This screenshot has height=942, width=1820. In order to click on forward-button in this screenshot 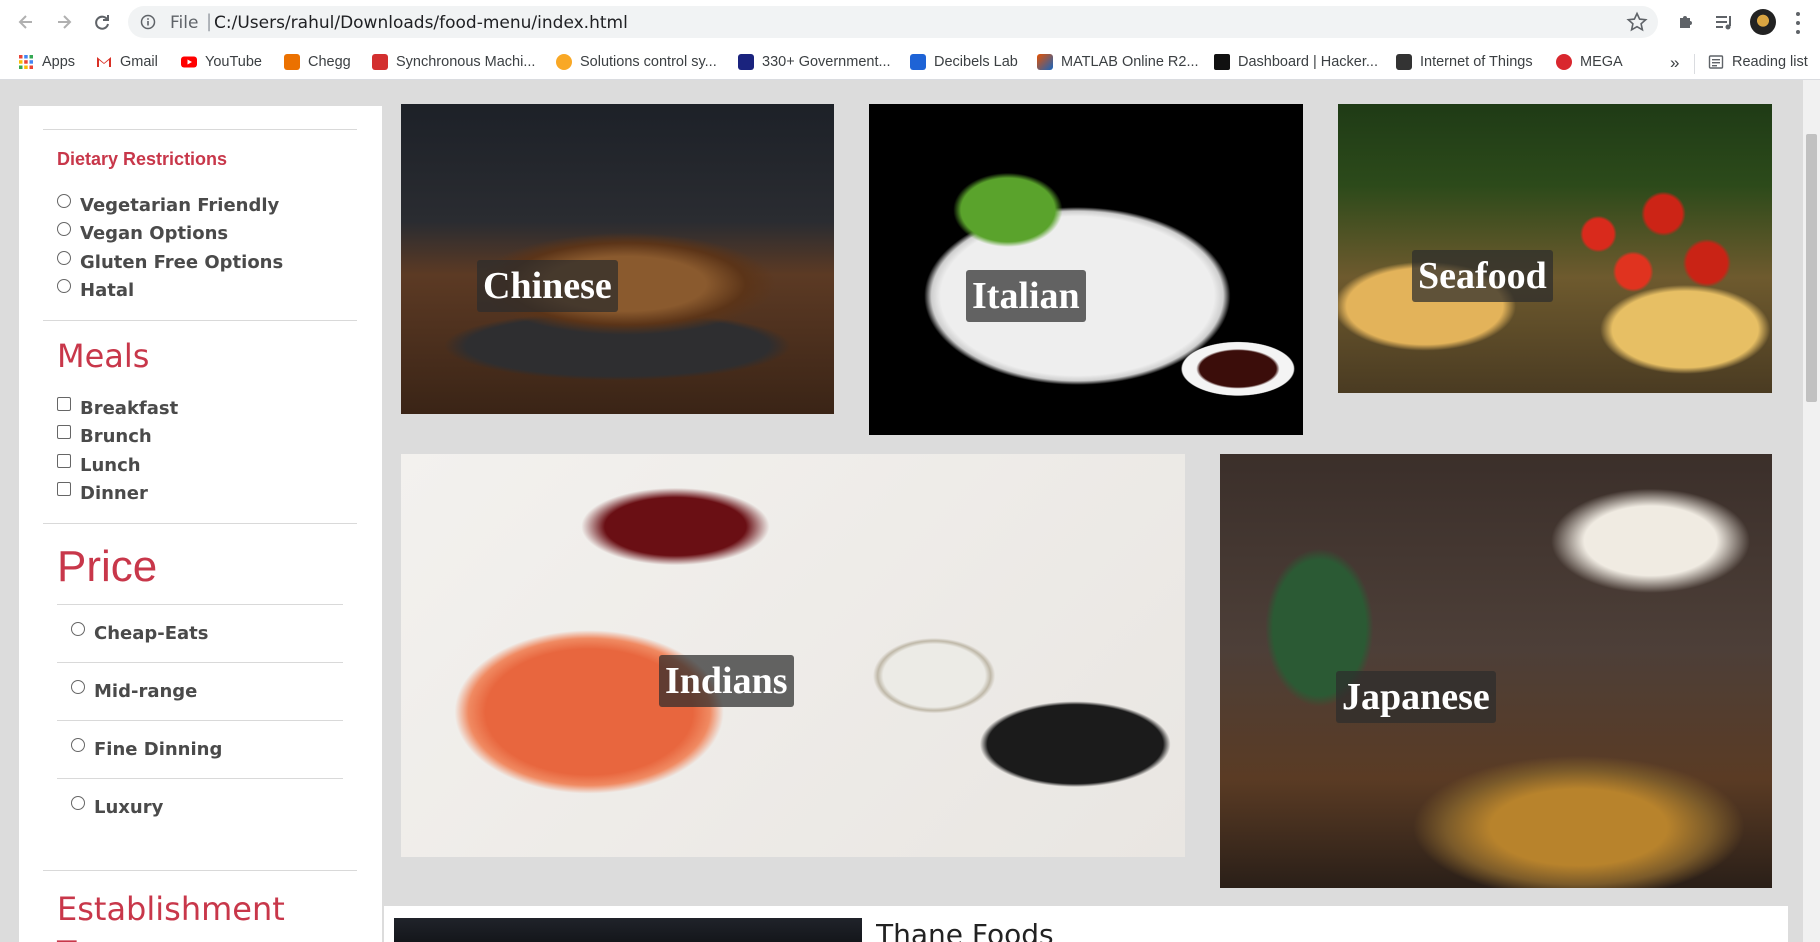, I will do `click(64, 22)`.